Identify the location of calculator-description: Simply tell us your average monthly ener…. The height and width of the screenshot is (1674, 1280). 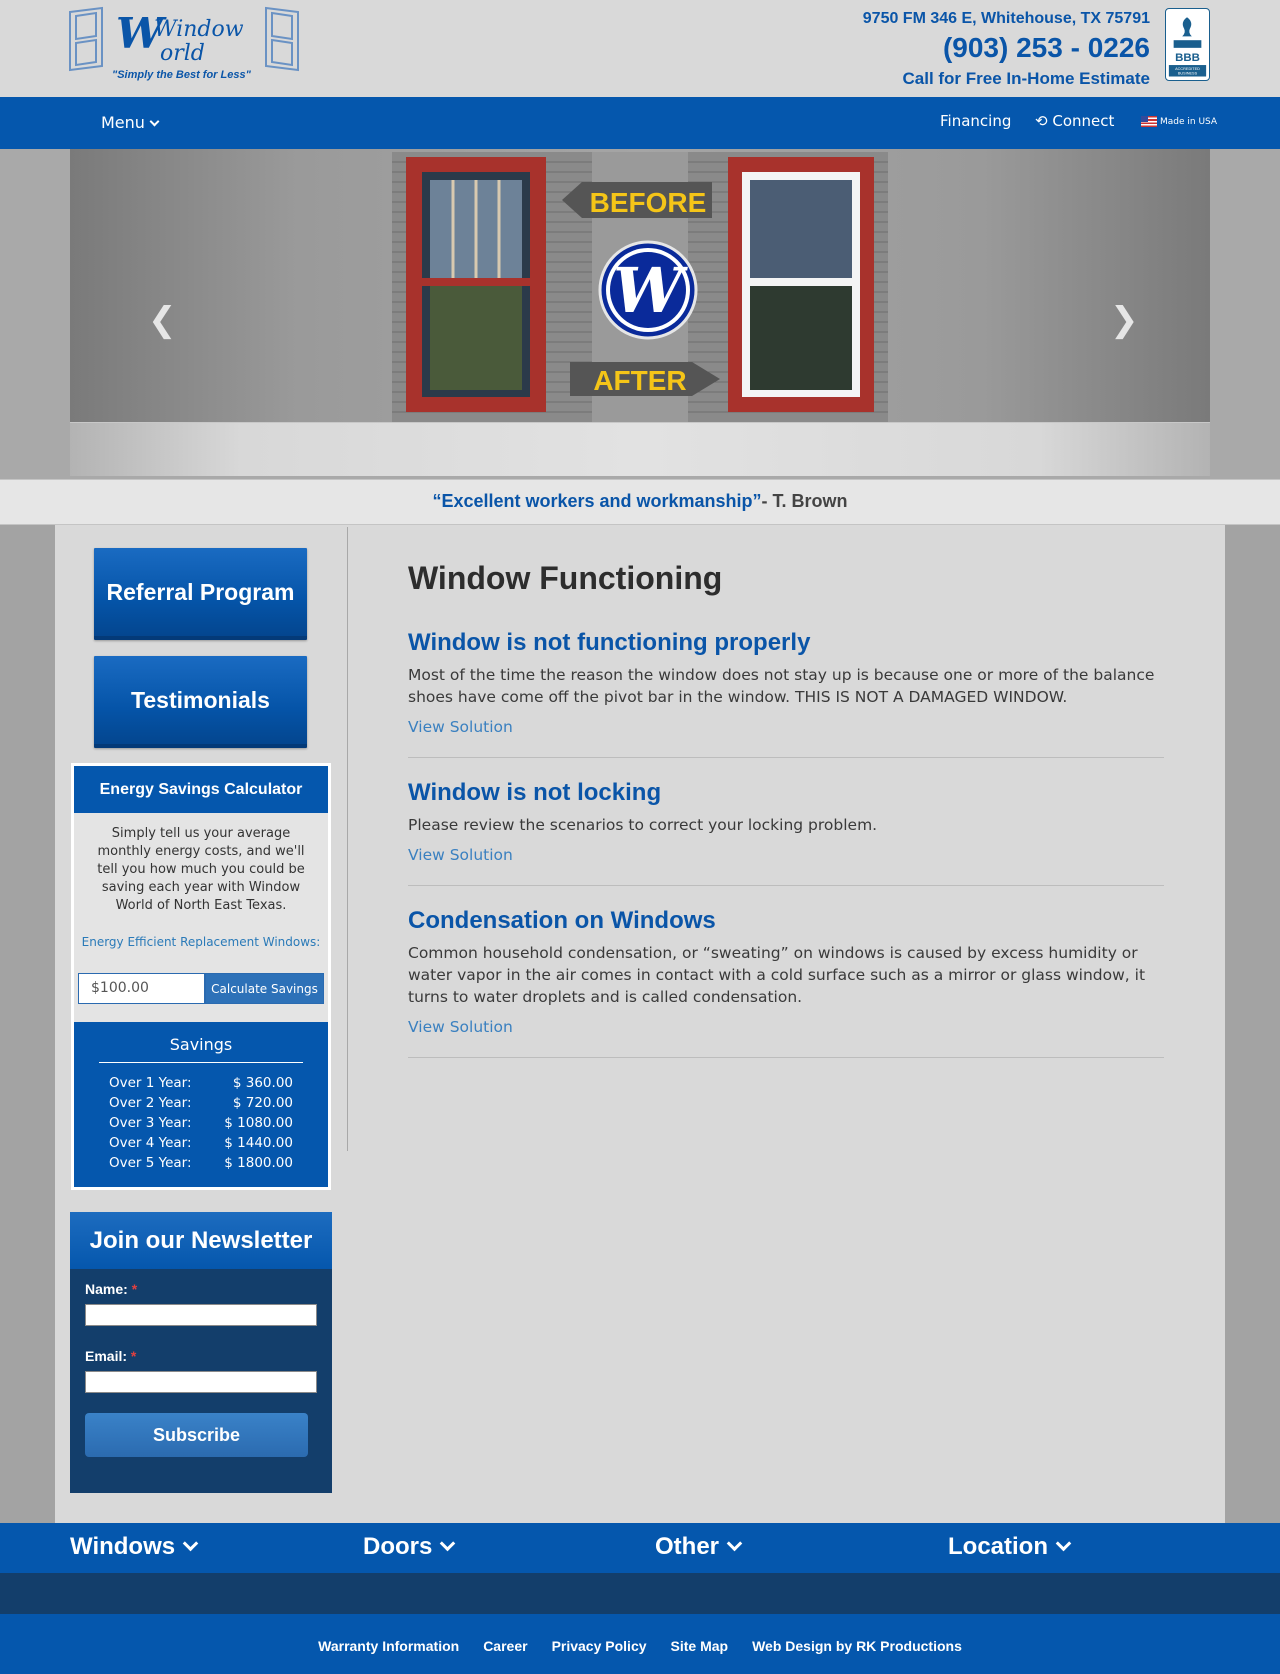
(201, 869).